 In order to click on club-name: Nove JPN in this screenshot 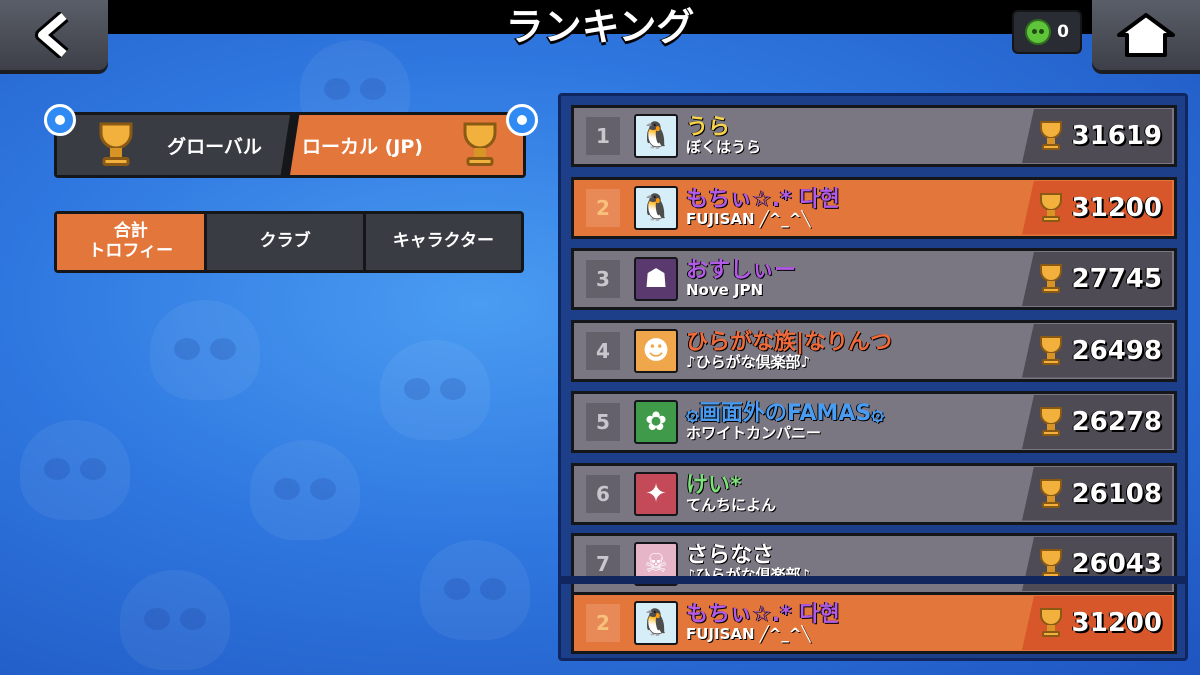, I will do `click(725, 290)`.